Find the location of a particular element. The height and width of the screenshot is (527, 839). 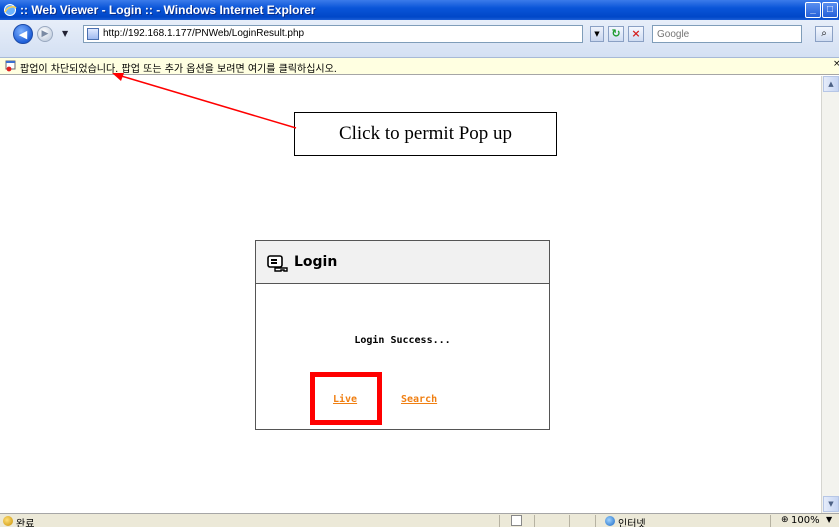

search-box is located at coordinates (727, 34).